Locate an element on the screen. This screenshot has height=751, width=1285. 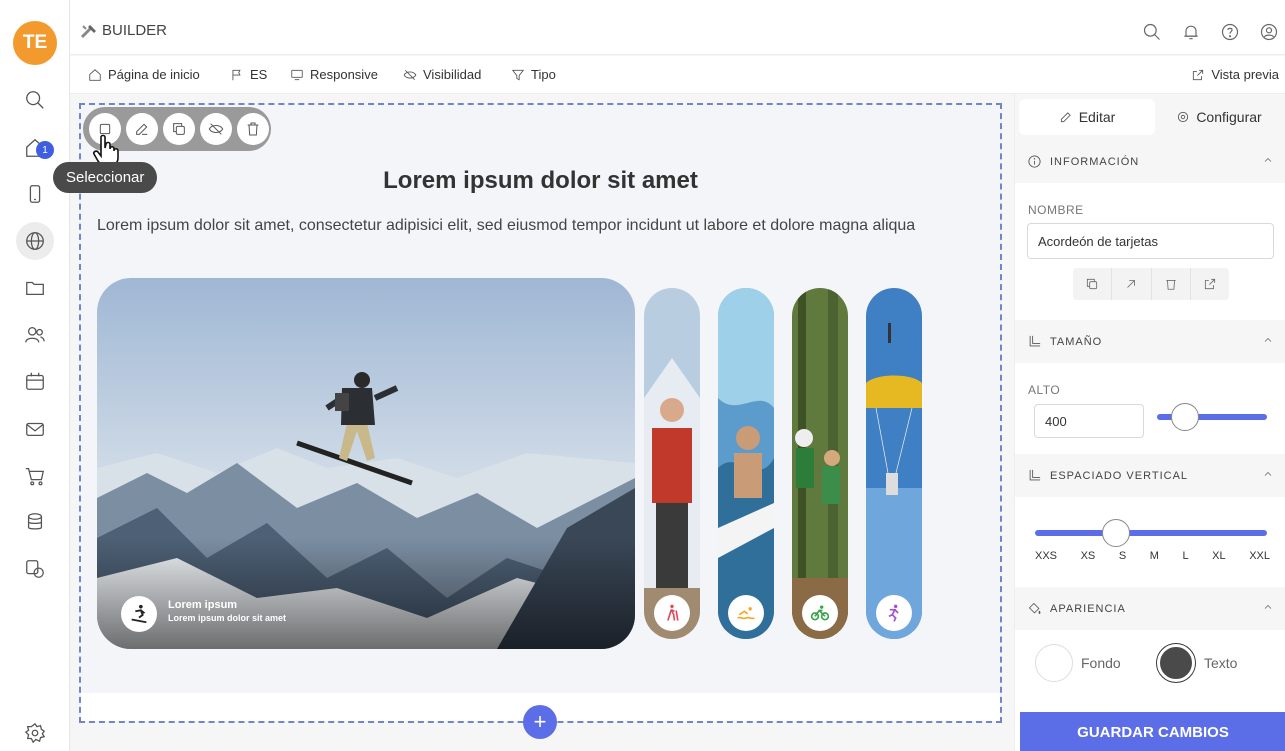
copy-icon is located at coordinates (179, 129).